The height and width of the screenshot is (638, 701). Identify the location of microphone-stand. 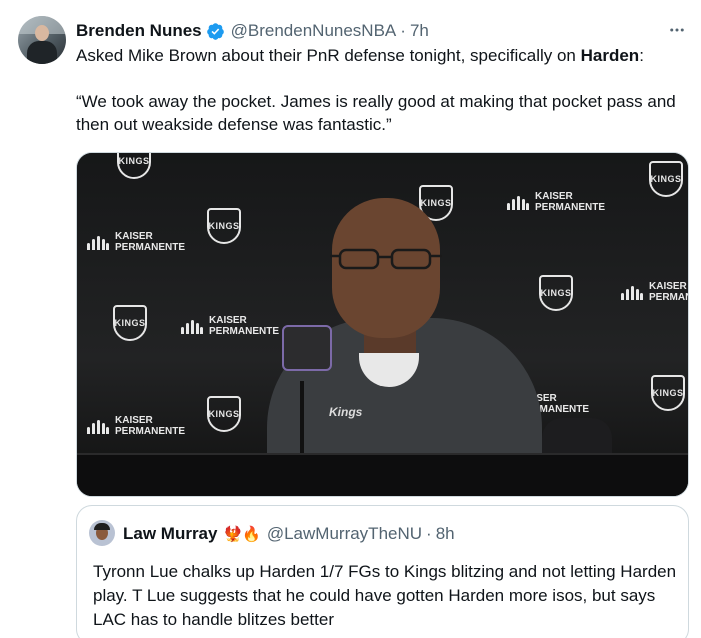
(302, 421).